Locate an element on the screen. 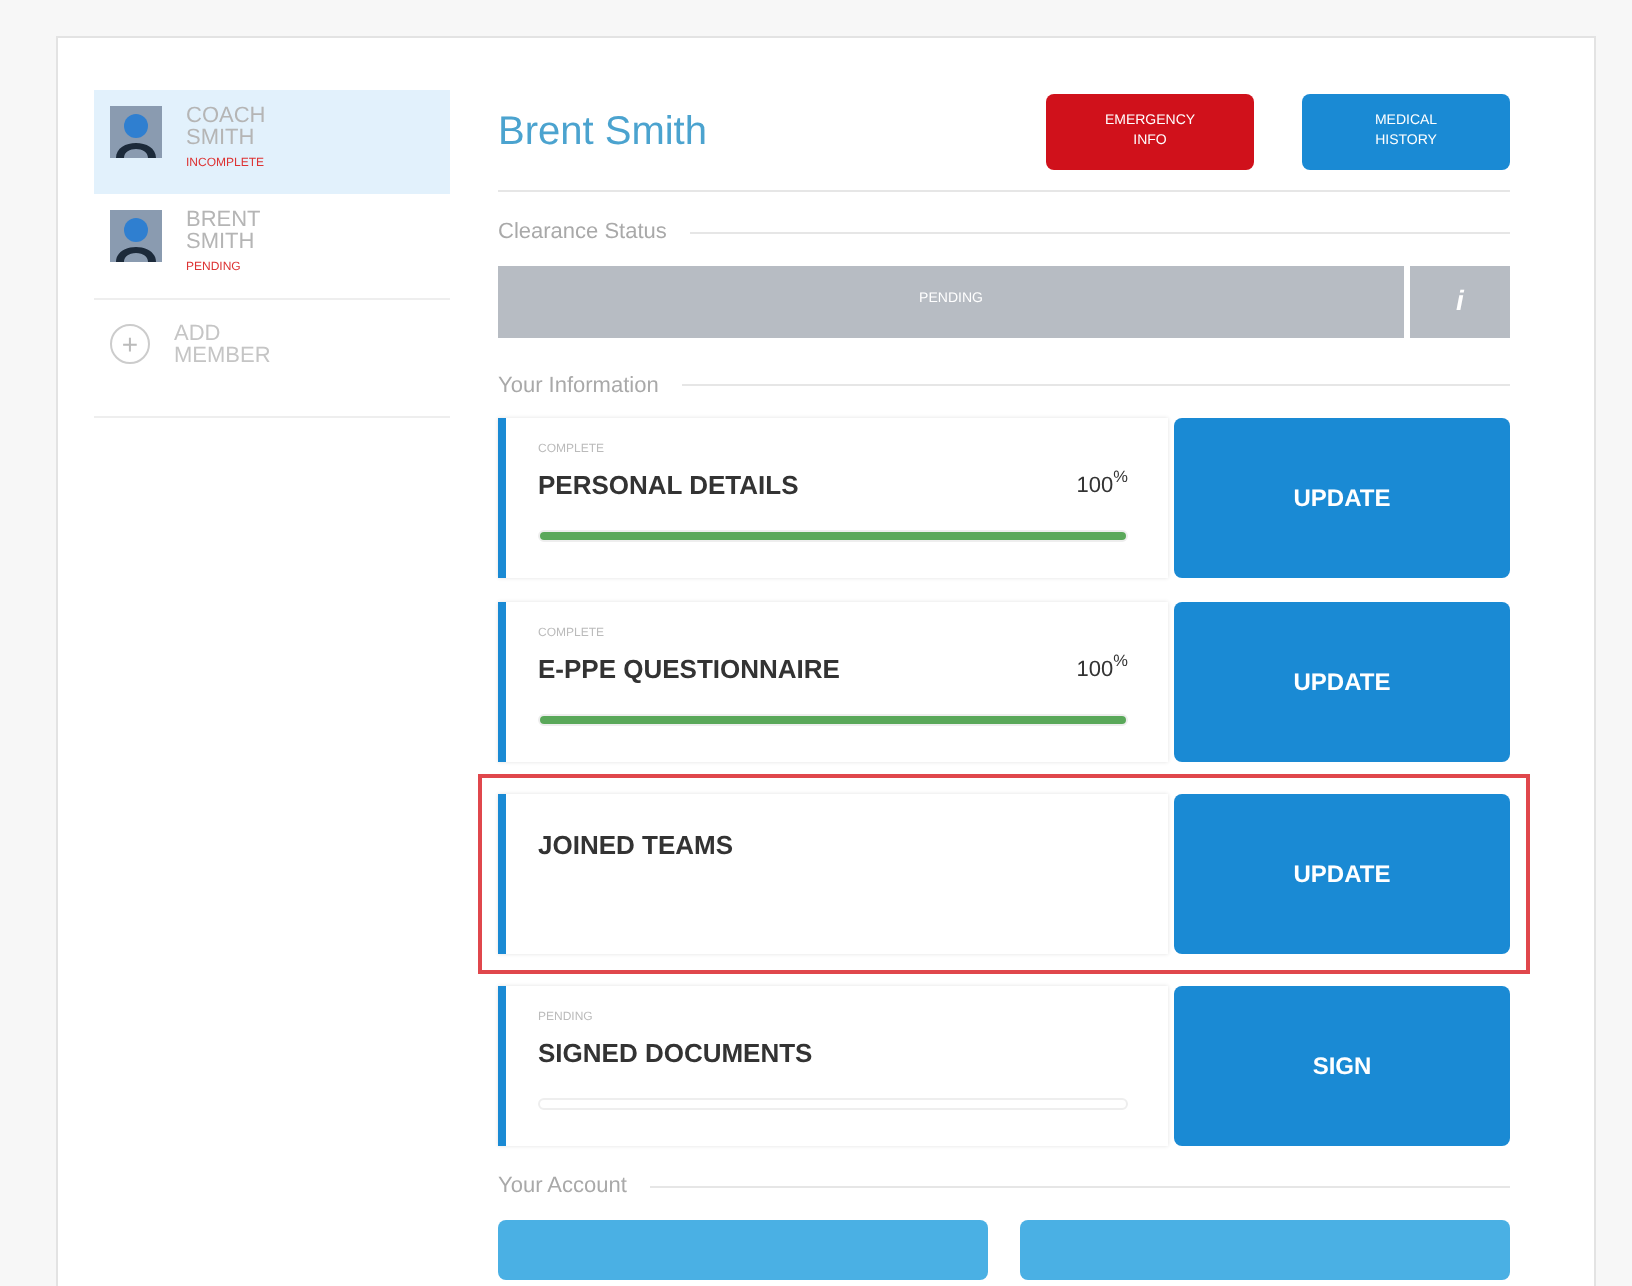  item-title: SIGNED DOCUMENTS is located at coordinates (676, 1054).